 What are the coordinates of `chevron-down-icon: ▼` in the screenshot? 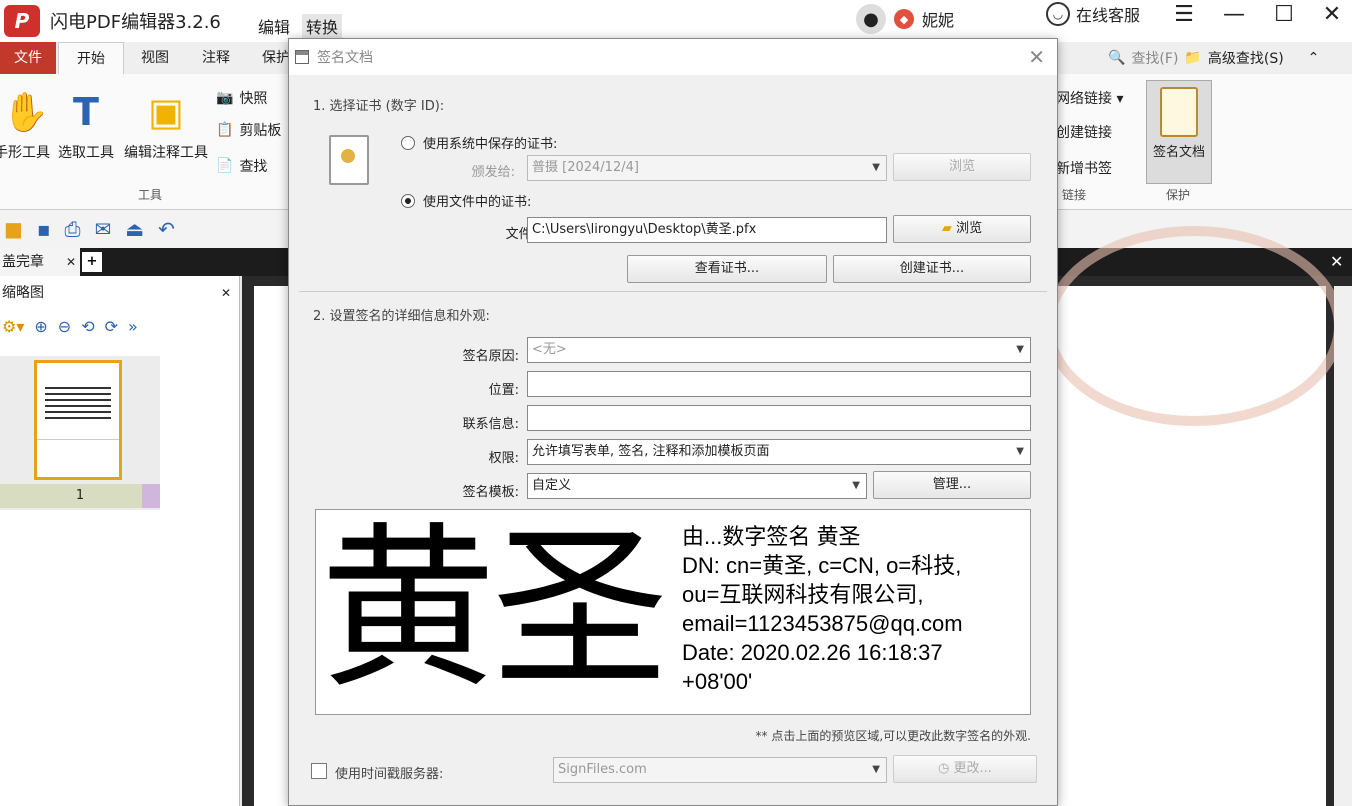 It's located at (856, 485).